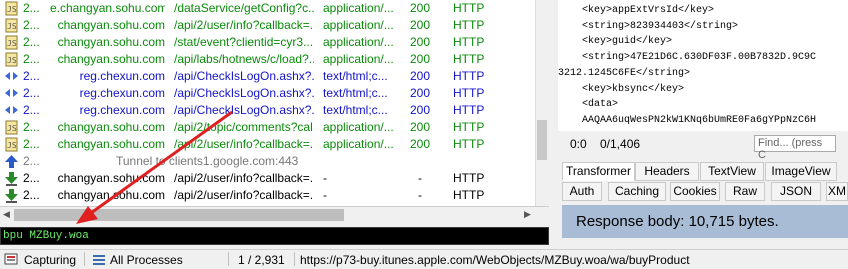 Image resolution: width=848 pixels, height=269 pixels. Describe the element at coordinates (796, 191) in the screenshot. I see `tab-json: JSON` at that location.